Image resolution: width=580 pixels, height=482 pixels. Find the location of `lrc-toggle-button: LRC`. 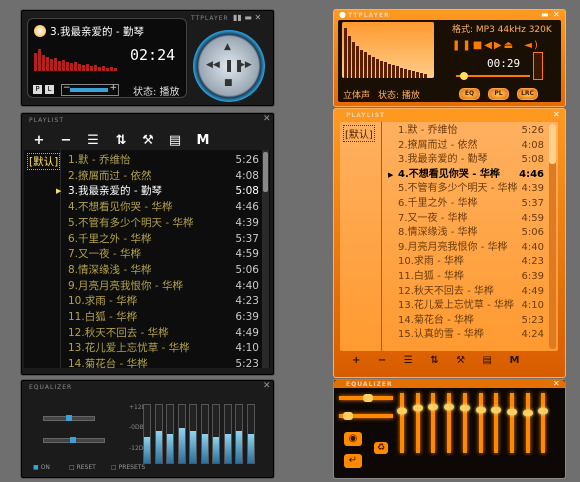

lrc-toggle-button: LRC is located at coordinates (527, 94).